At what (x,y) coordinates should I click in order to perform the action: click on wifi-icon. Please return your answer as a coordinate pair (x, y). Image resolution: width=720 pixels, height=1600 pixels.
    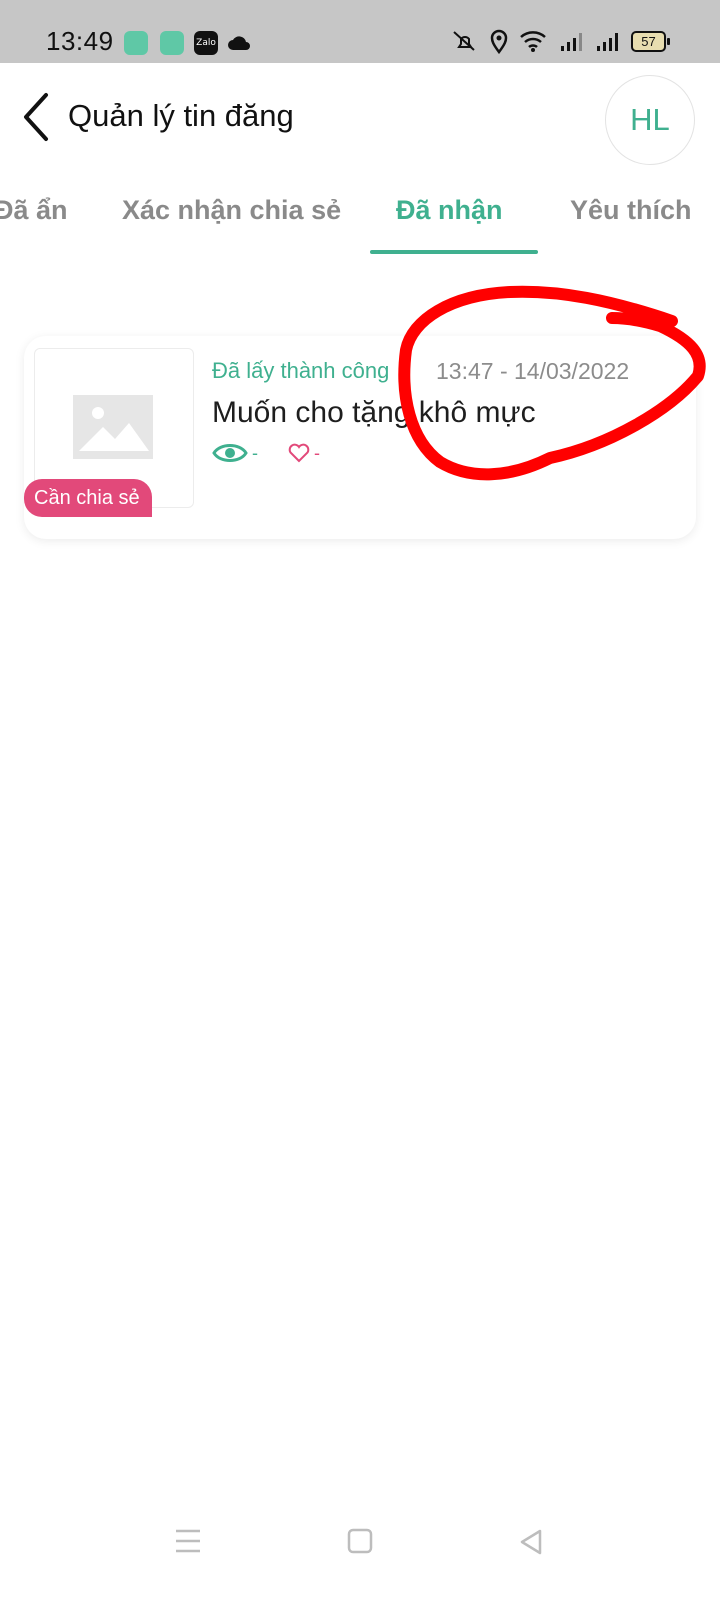
    Looking at the image, I should click on (533, 41).